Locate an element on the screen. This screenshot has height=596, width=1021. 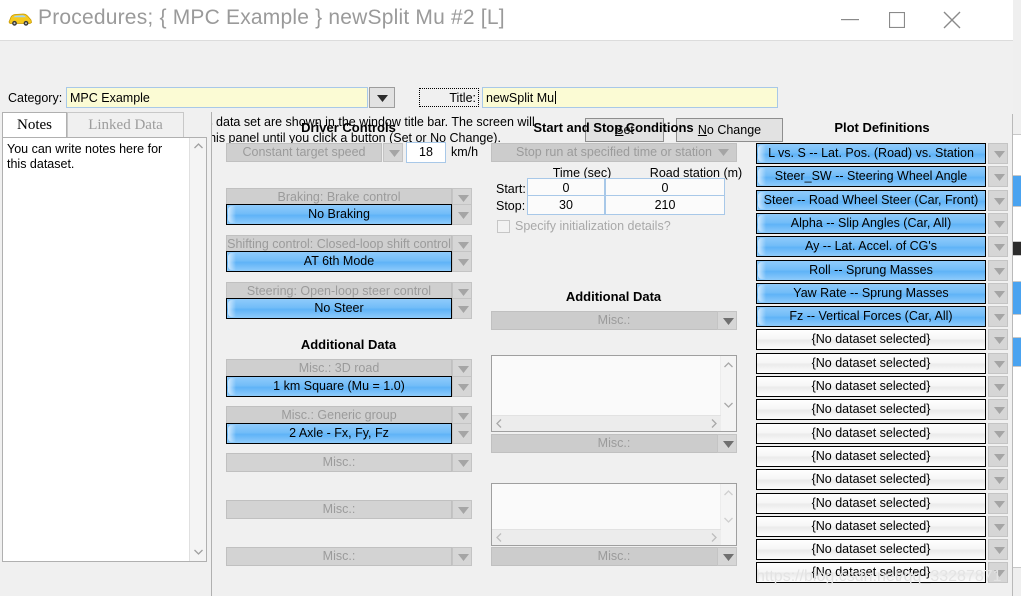
misc-top-dropdown is located at coordinates (727, 320).